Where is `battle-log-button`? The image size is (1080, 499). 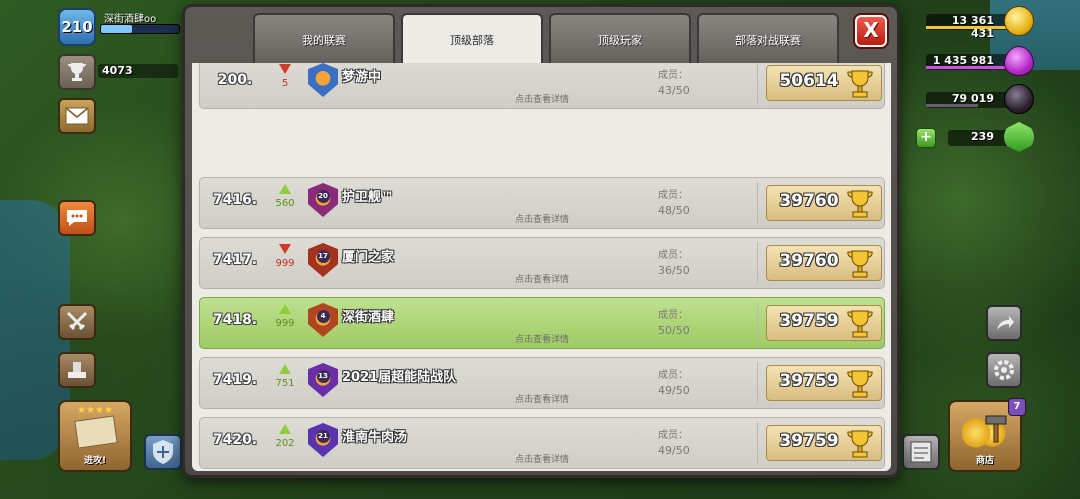
battle-log-button is located at coordinates (77, 322).